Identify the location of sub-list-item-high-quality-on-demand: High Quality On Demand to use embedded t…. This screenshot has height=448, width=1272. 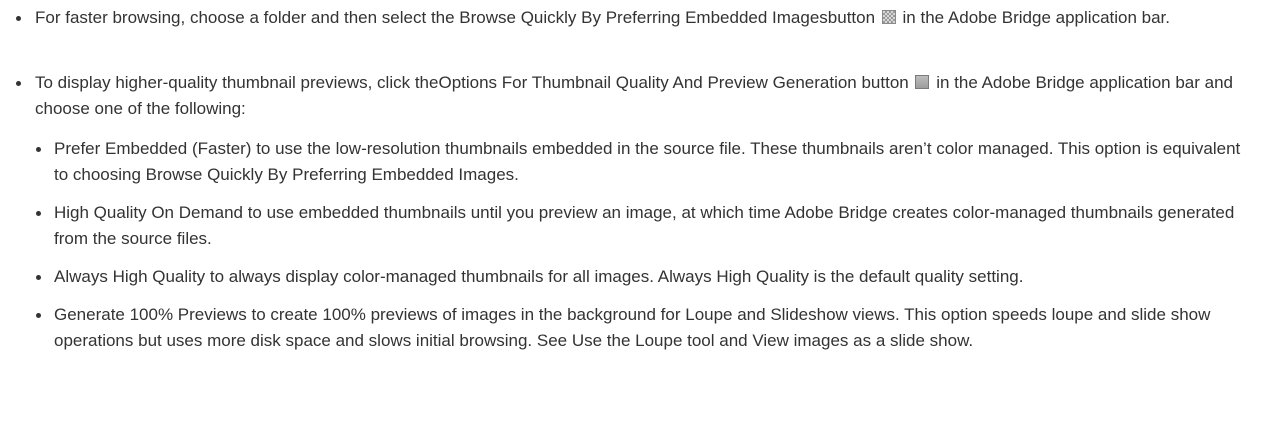
(642, 226).